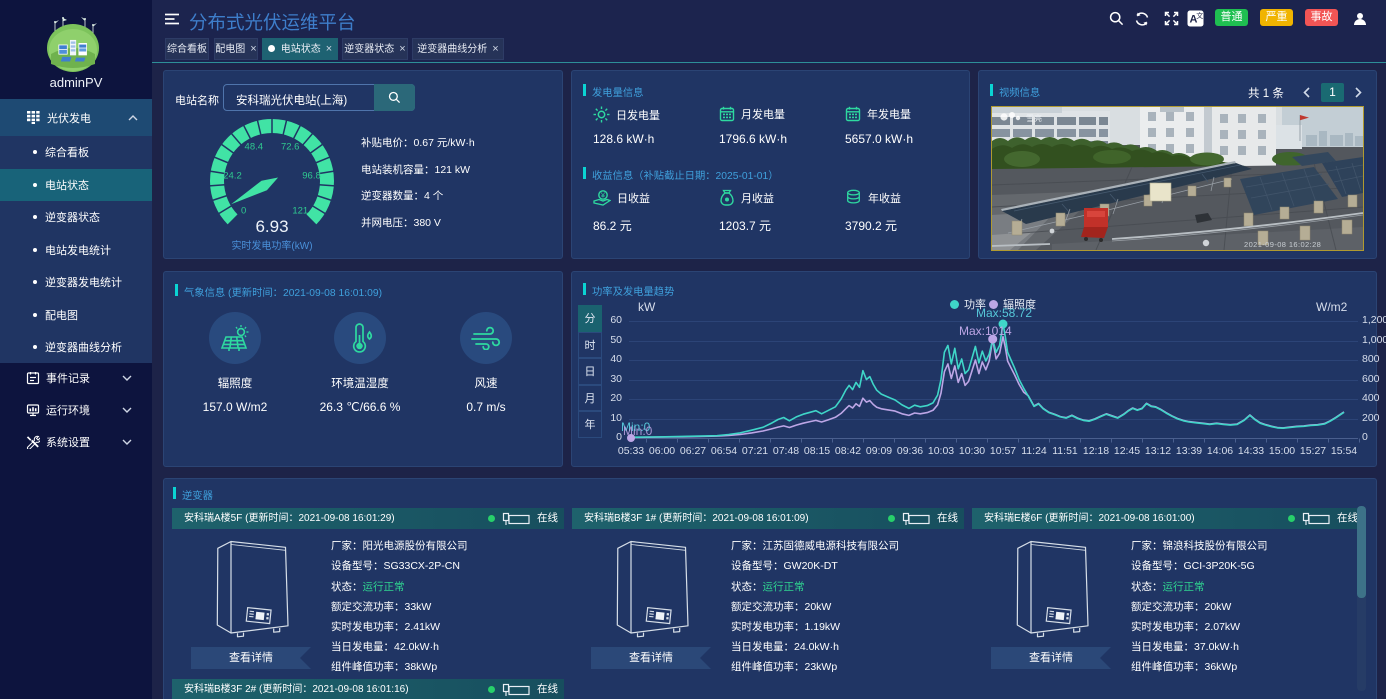  What do you see at coordinates (985, 331) in the screenshot?
I see `svg-text: Max:1014` at bounding box center [985, 331].